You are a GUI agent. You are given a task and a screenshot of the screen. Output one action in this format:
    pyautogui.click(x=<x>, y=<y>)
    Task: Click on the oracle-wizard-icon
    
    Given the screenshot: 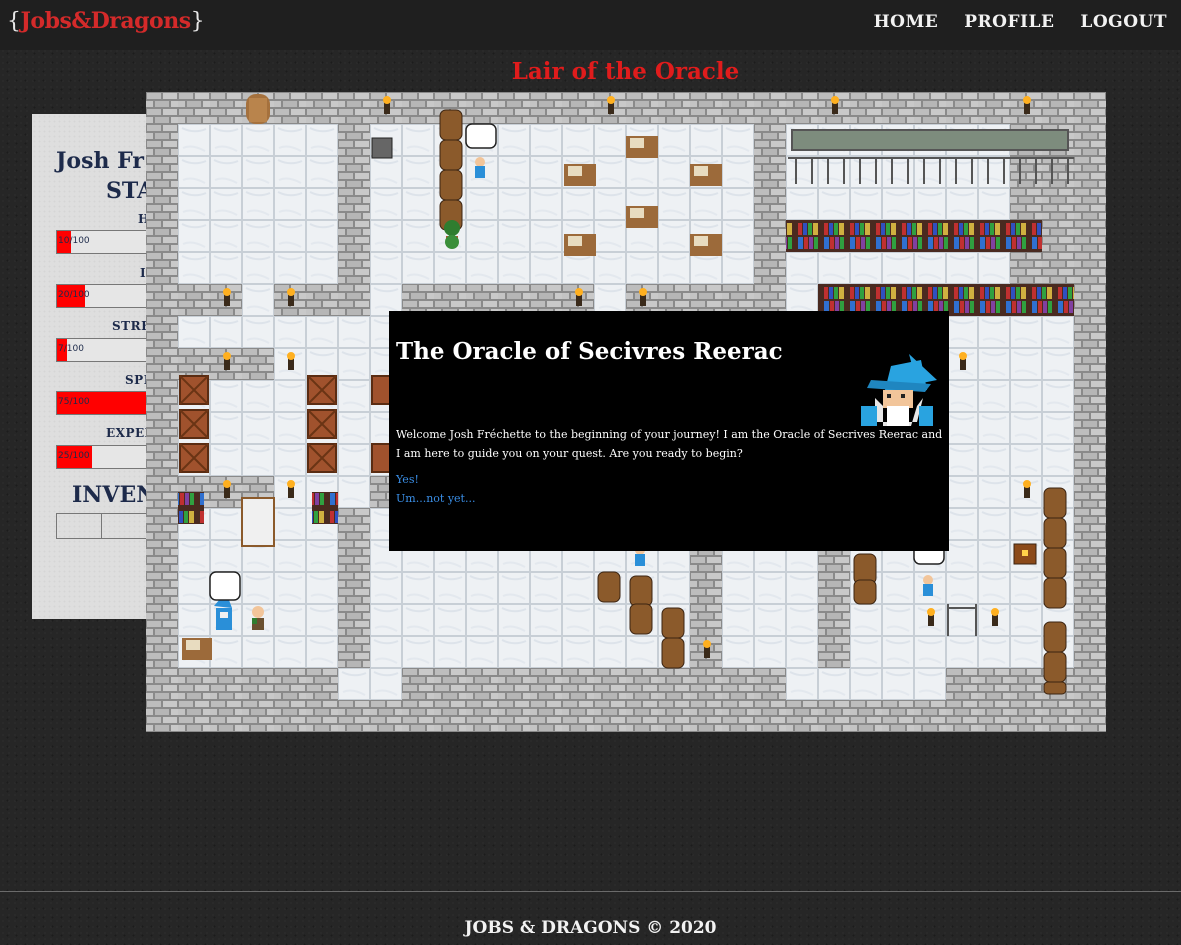 What is the action you would take?
    pyautogui.click(x=899, y=390)
    